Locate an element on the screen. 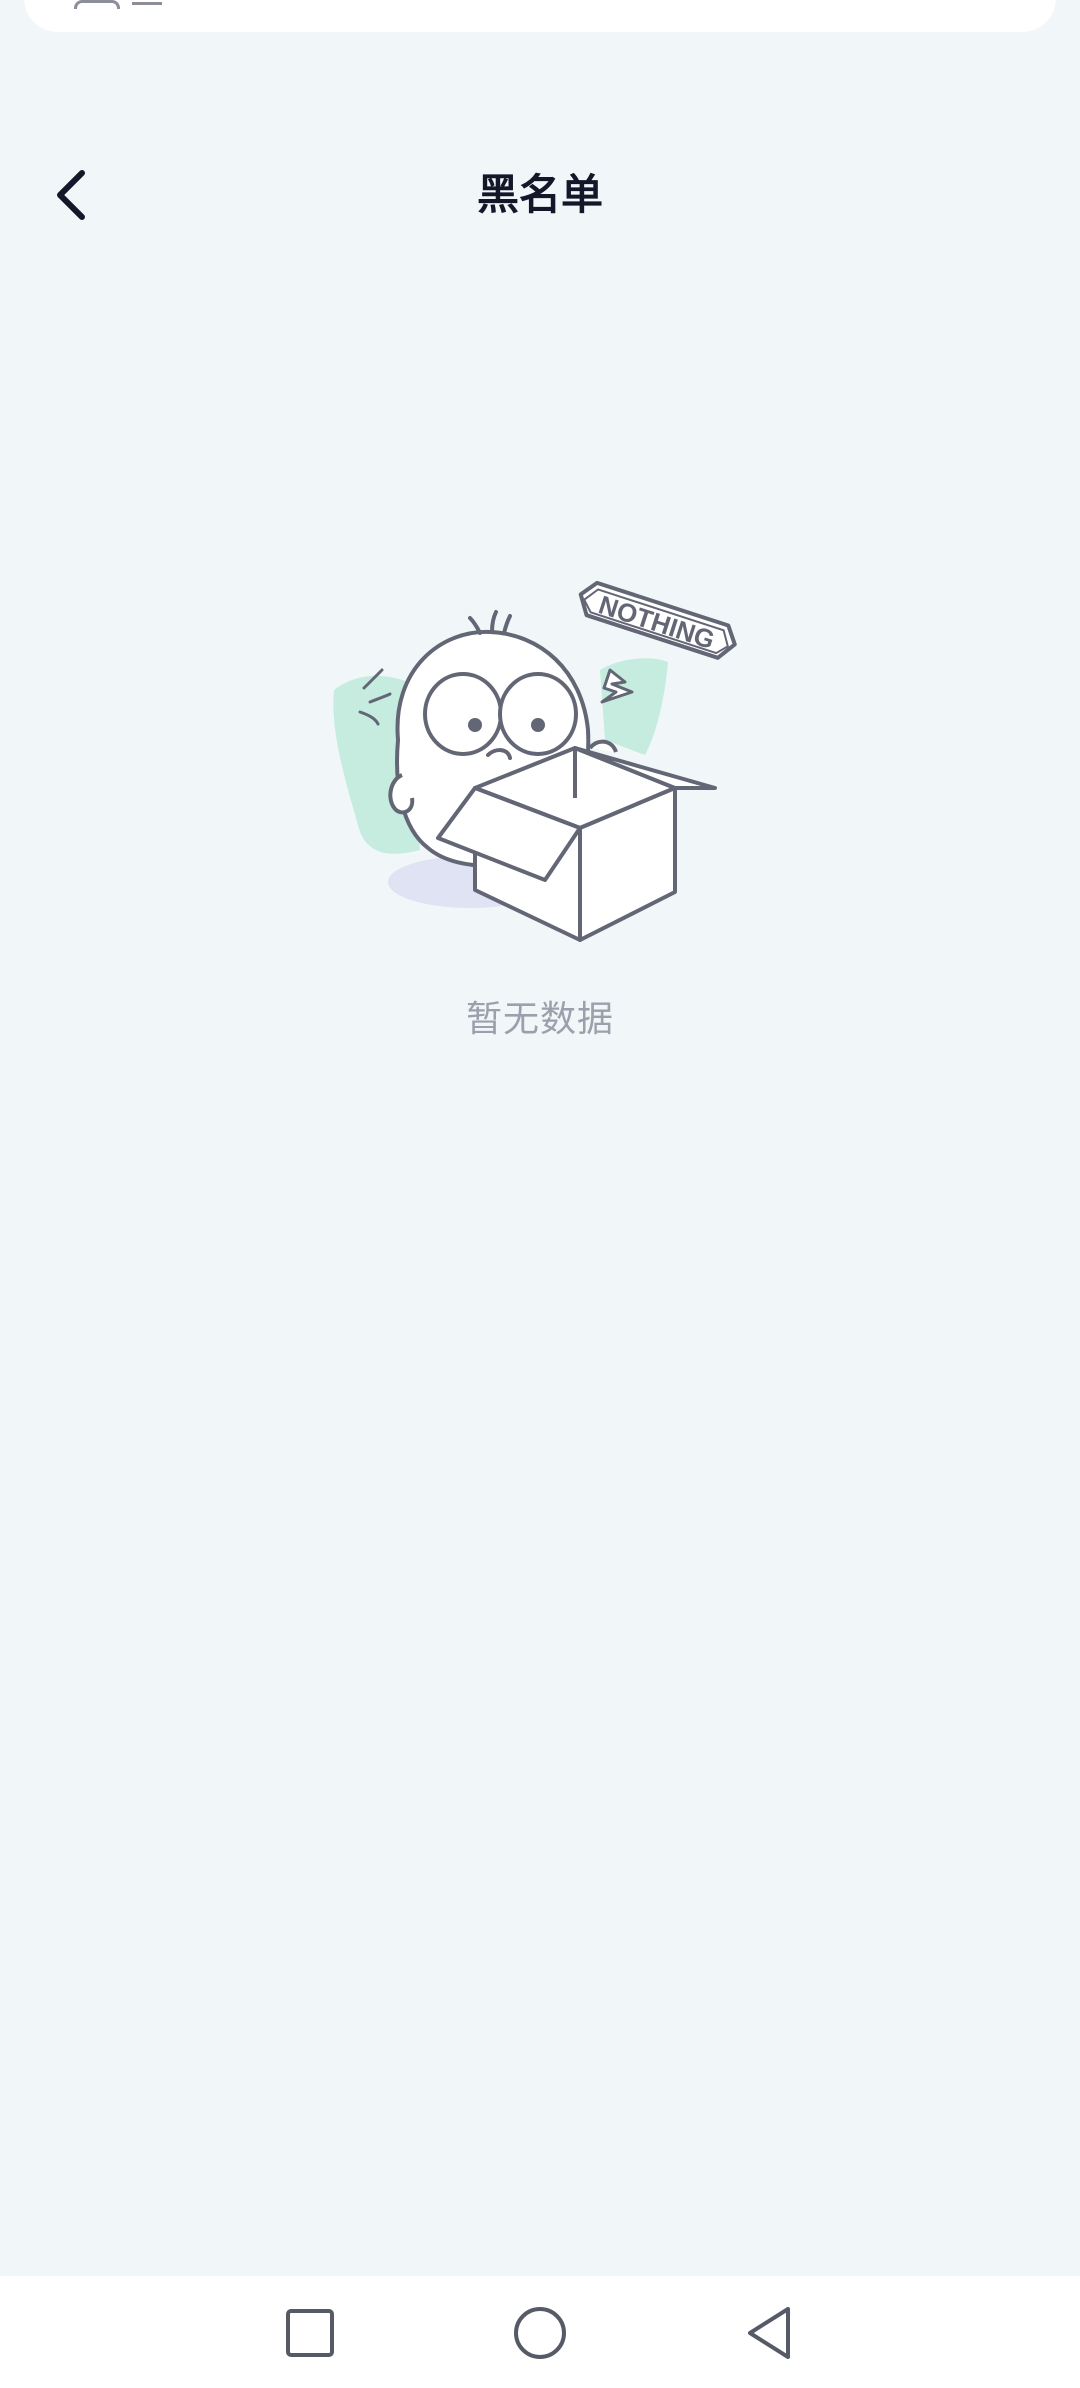 Image resolution: width=1080 pixels, height=2388 pixels. system-nav-bar is located at coordinates (540, 2332).